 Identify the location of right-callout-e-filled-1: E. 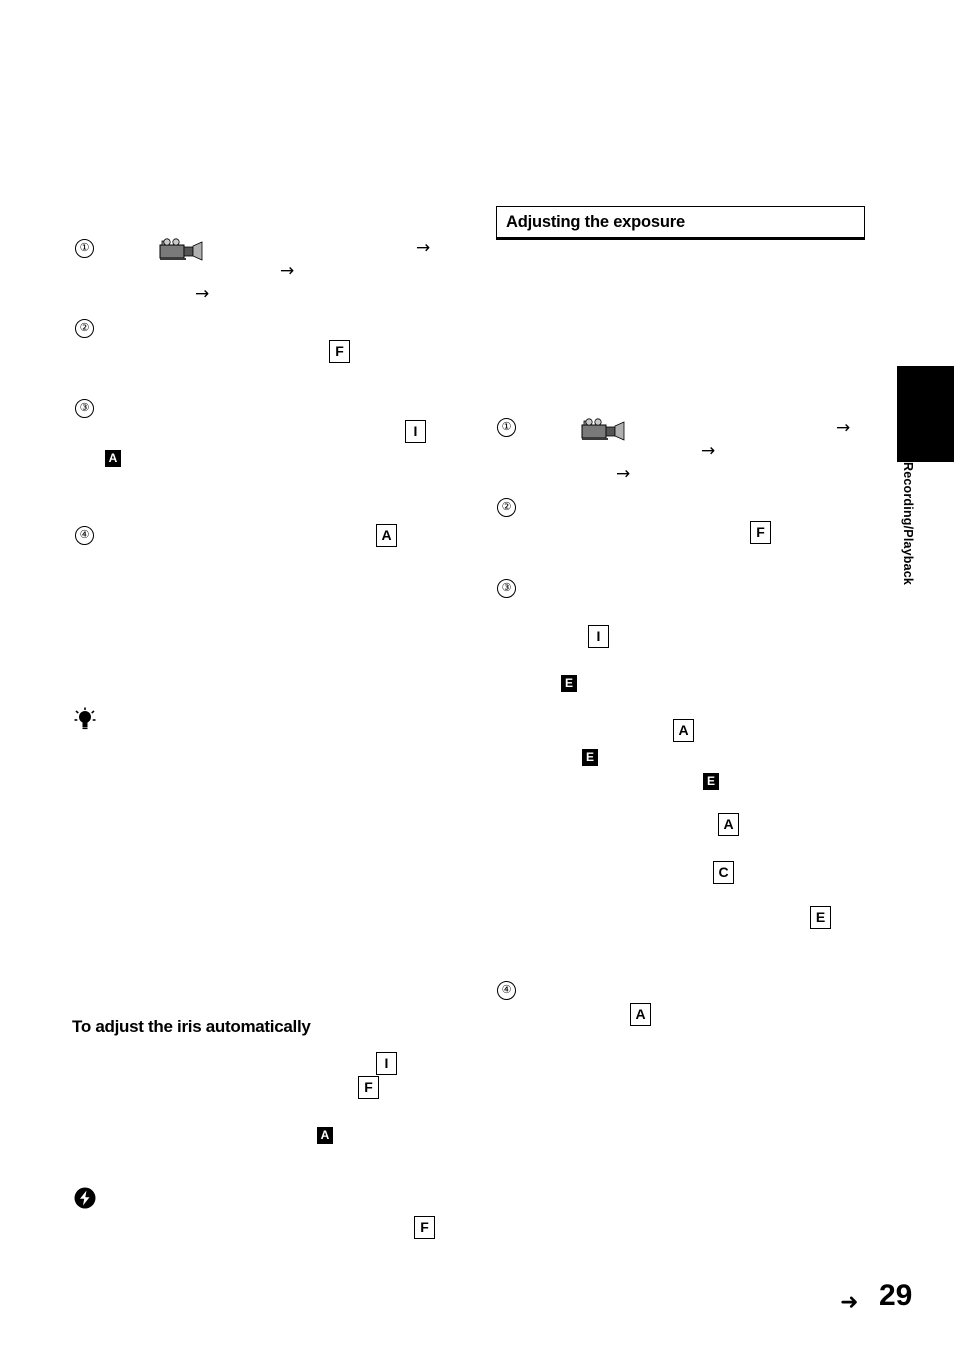
(569, 683).